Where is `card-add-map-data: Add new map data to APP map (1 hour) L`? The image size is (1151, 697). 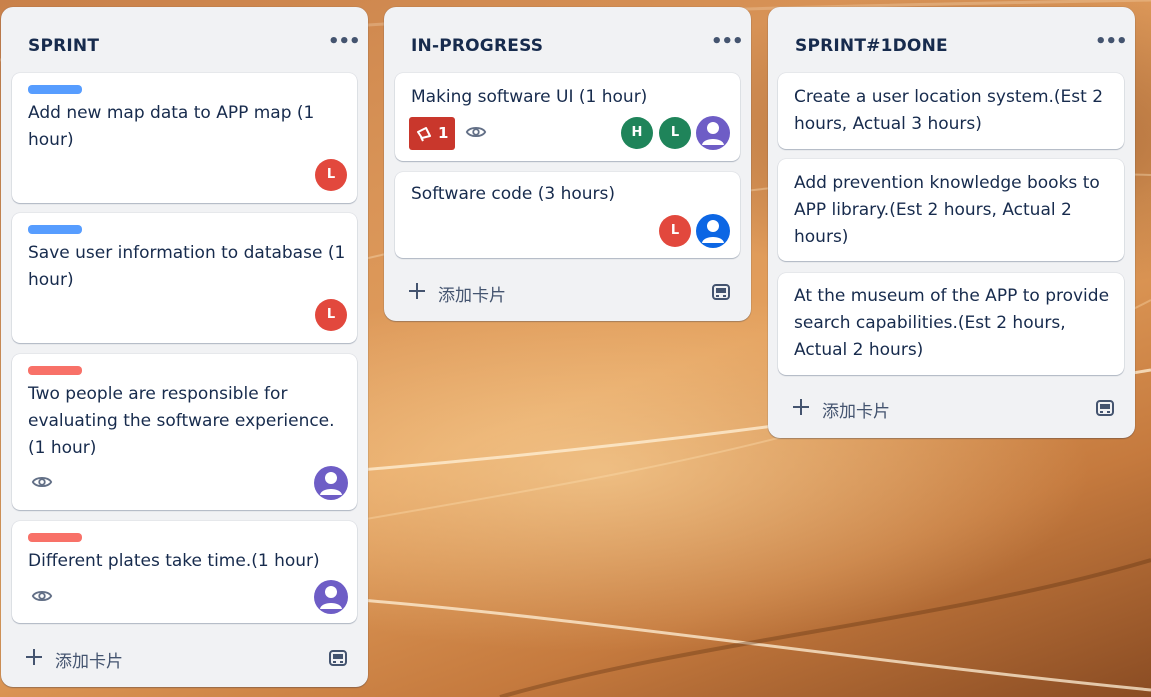
card-add-map-data: Add new map data to APP map (1 hour) L is located at coordinates (184, 138).